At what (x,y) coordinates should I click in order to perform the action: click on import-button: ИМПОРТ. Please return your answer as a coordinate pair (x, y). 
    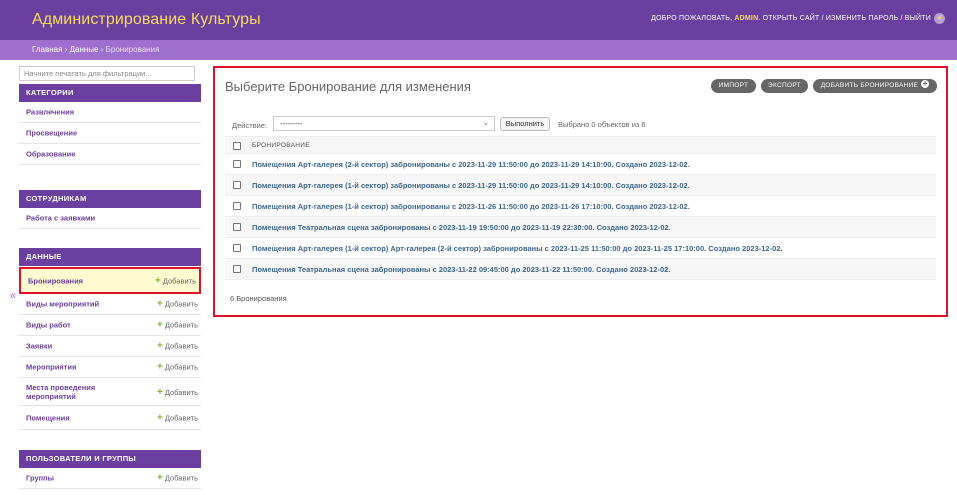
    Looking at the image, I should click on (733, 86).